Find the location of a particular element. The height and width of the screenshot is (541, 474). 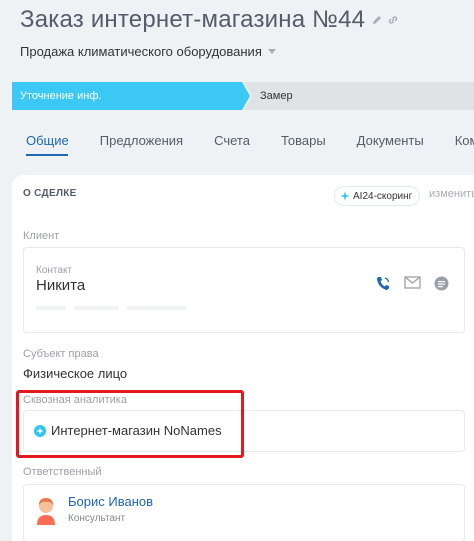

responsible-card: Борис Иванов Консультант is located at coordinates (244, 512).